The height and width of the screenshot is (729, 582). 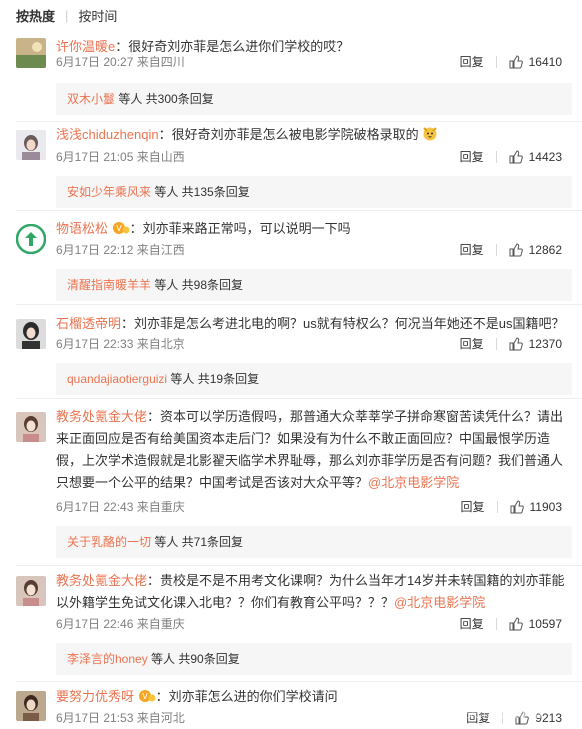 I want to click on reply-summary-text: 等人 共71条回复, so click(x=197, y=542).